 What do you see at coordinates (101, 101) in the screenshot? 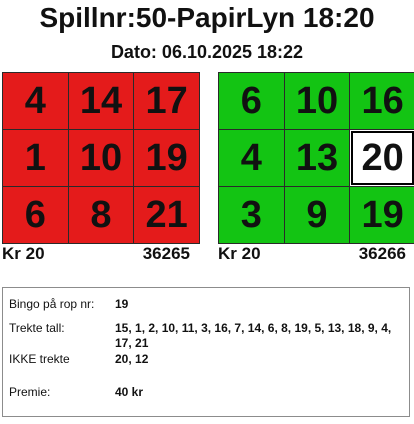
I see `card-cell: 14` at bounding box center [101, 101].